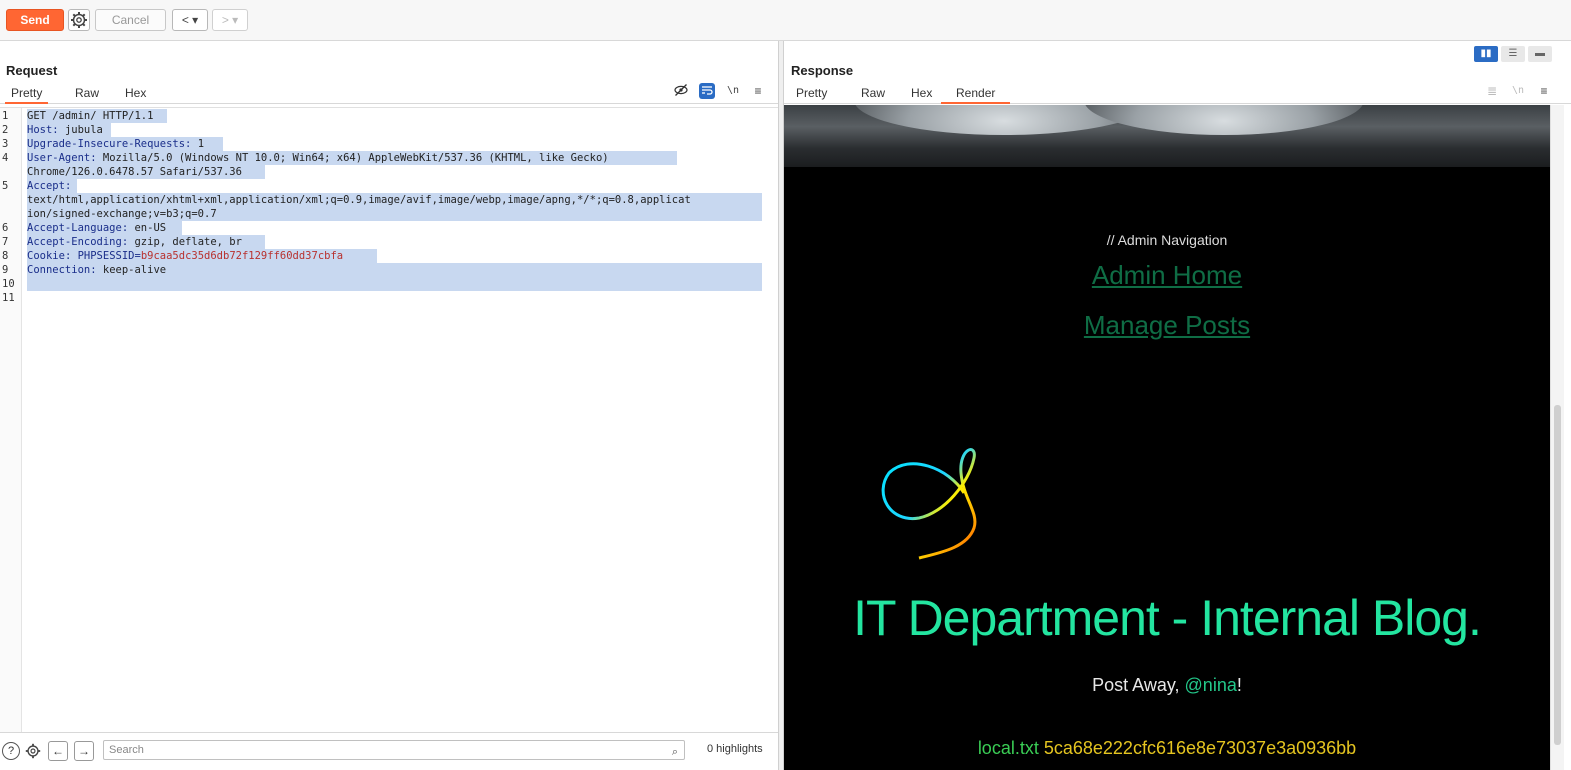 Image resolution: width=1571 pixels, height=770 pixels. Describe the element at coordinates (674, 752) in the screenshot. I see `search-icon: ⌕` at that location.